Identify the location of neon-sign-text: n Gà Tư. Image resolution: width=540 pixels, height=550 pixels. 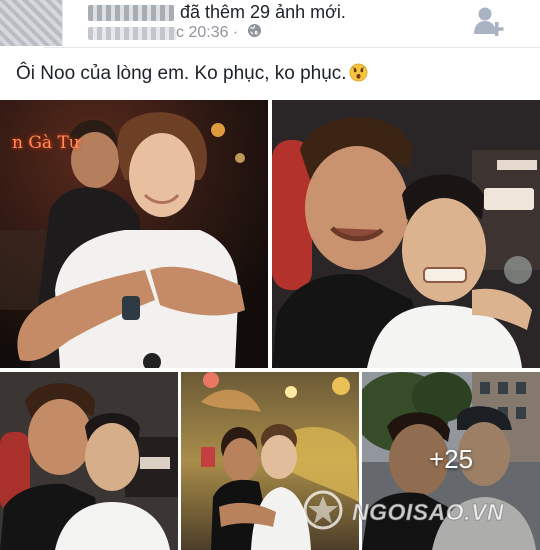
(46, 143).